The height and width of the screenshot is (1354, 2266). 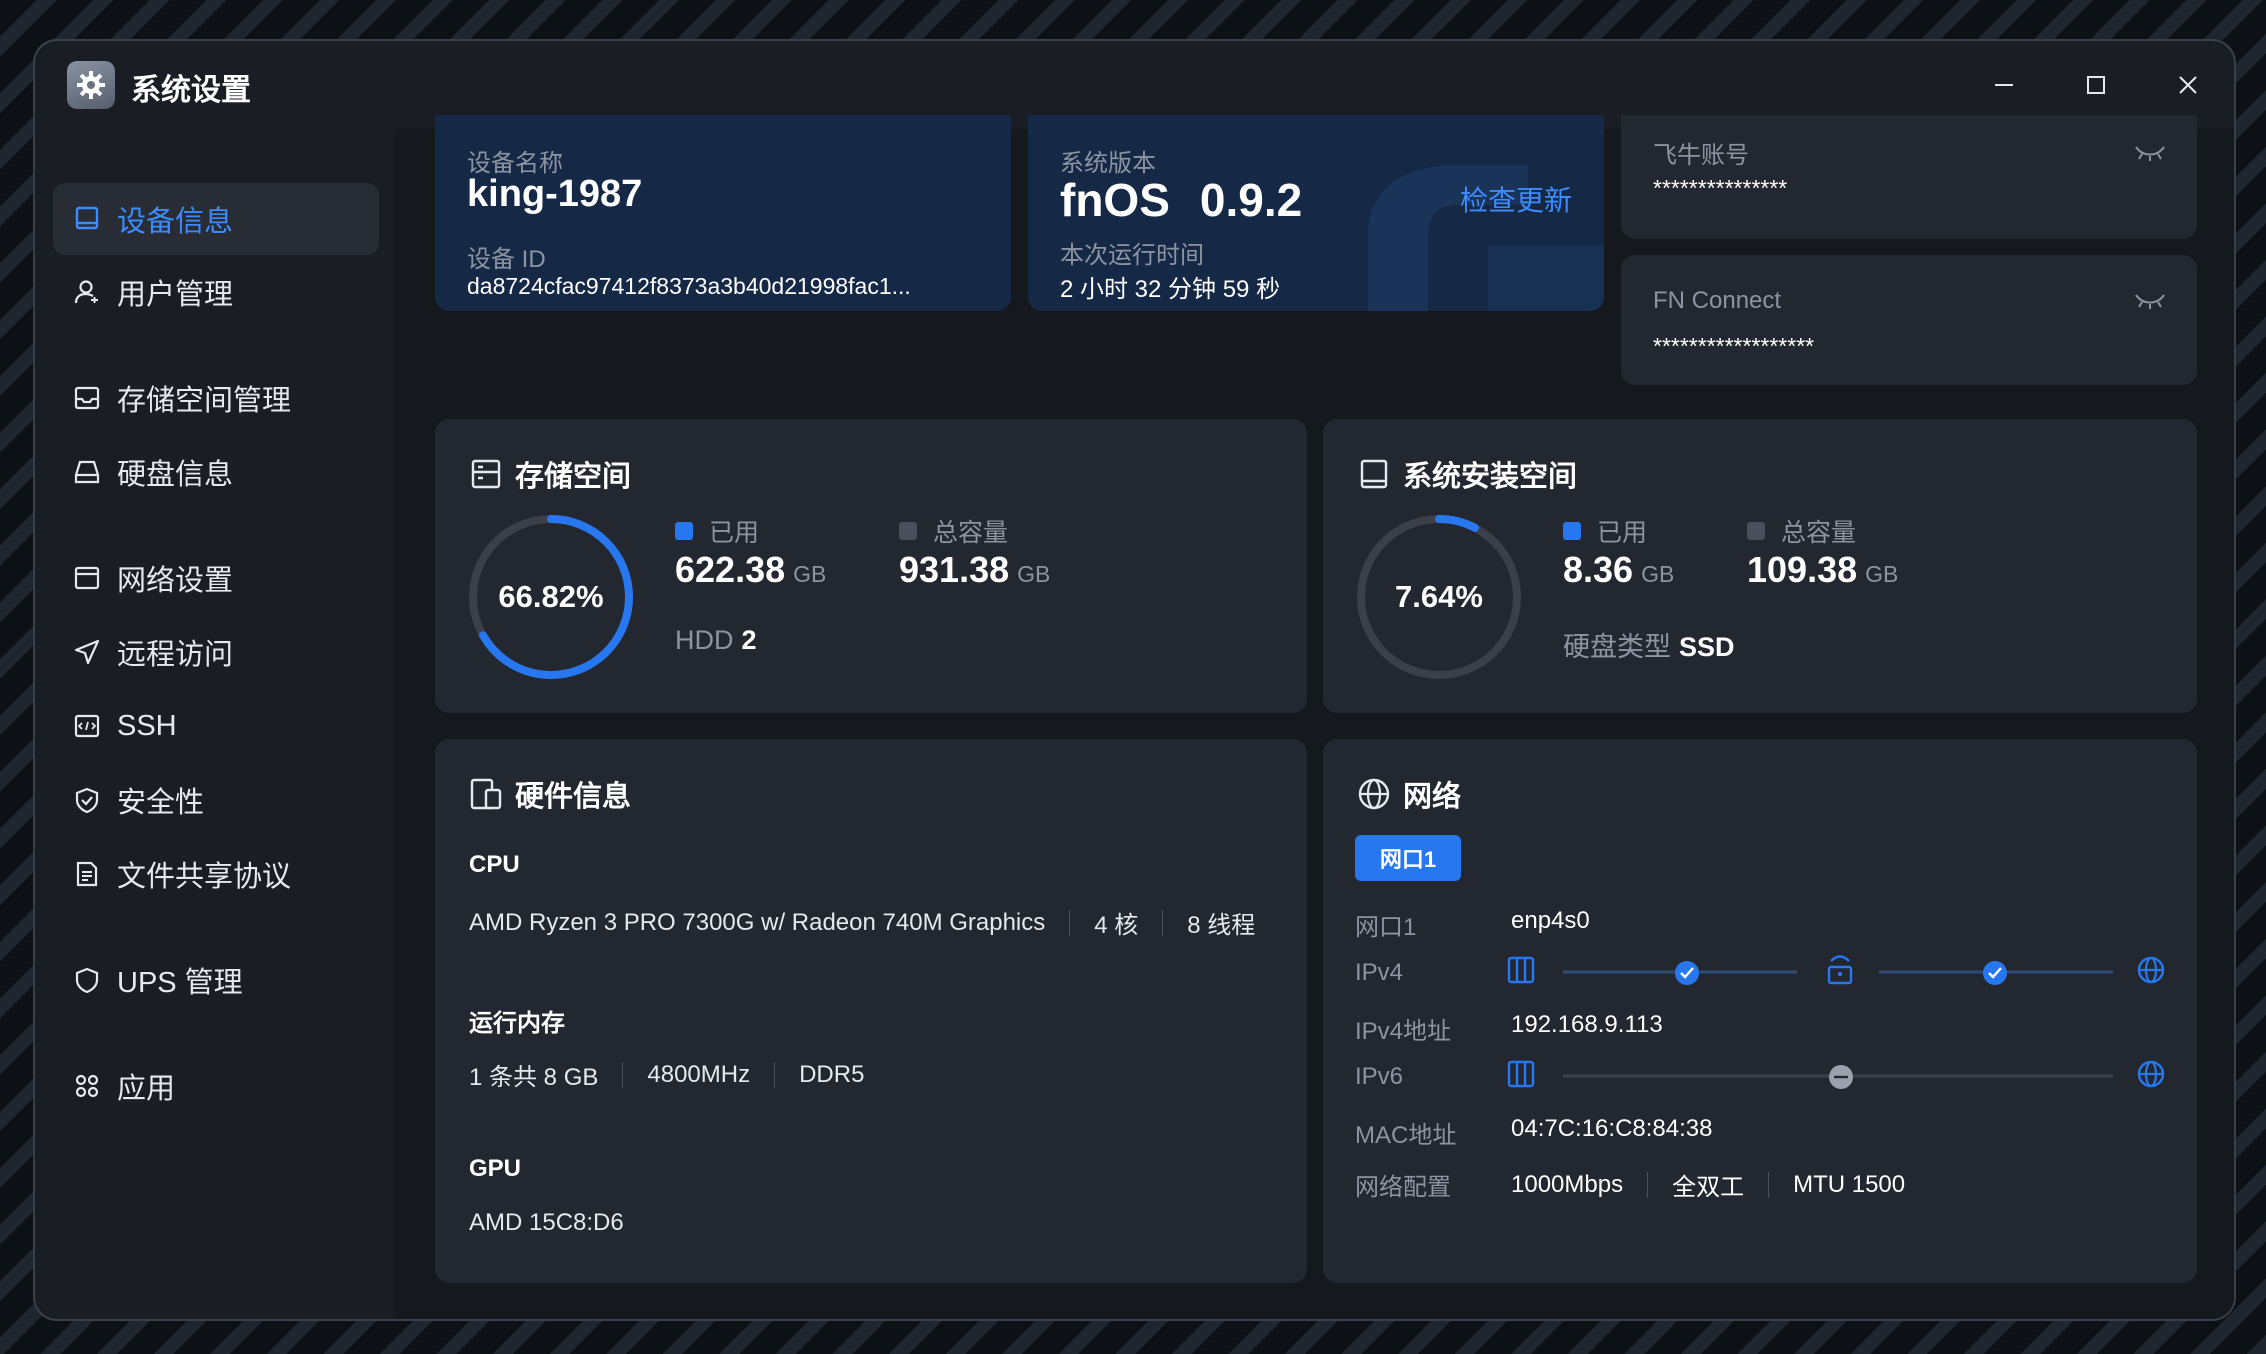 I want to click on network-title-text: 网络, so click(x=1432, y=797).